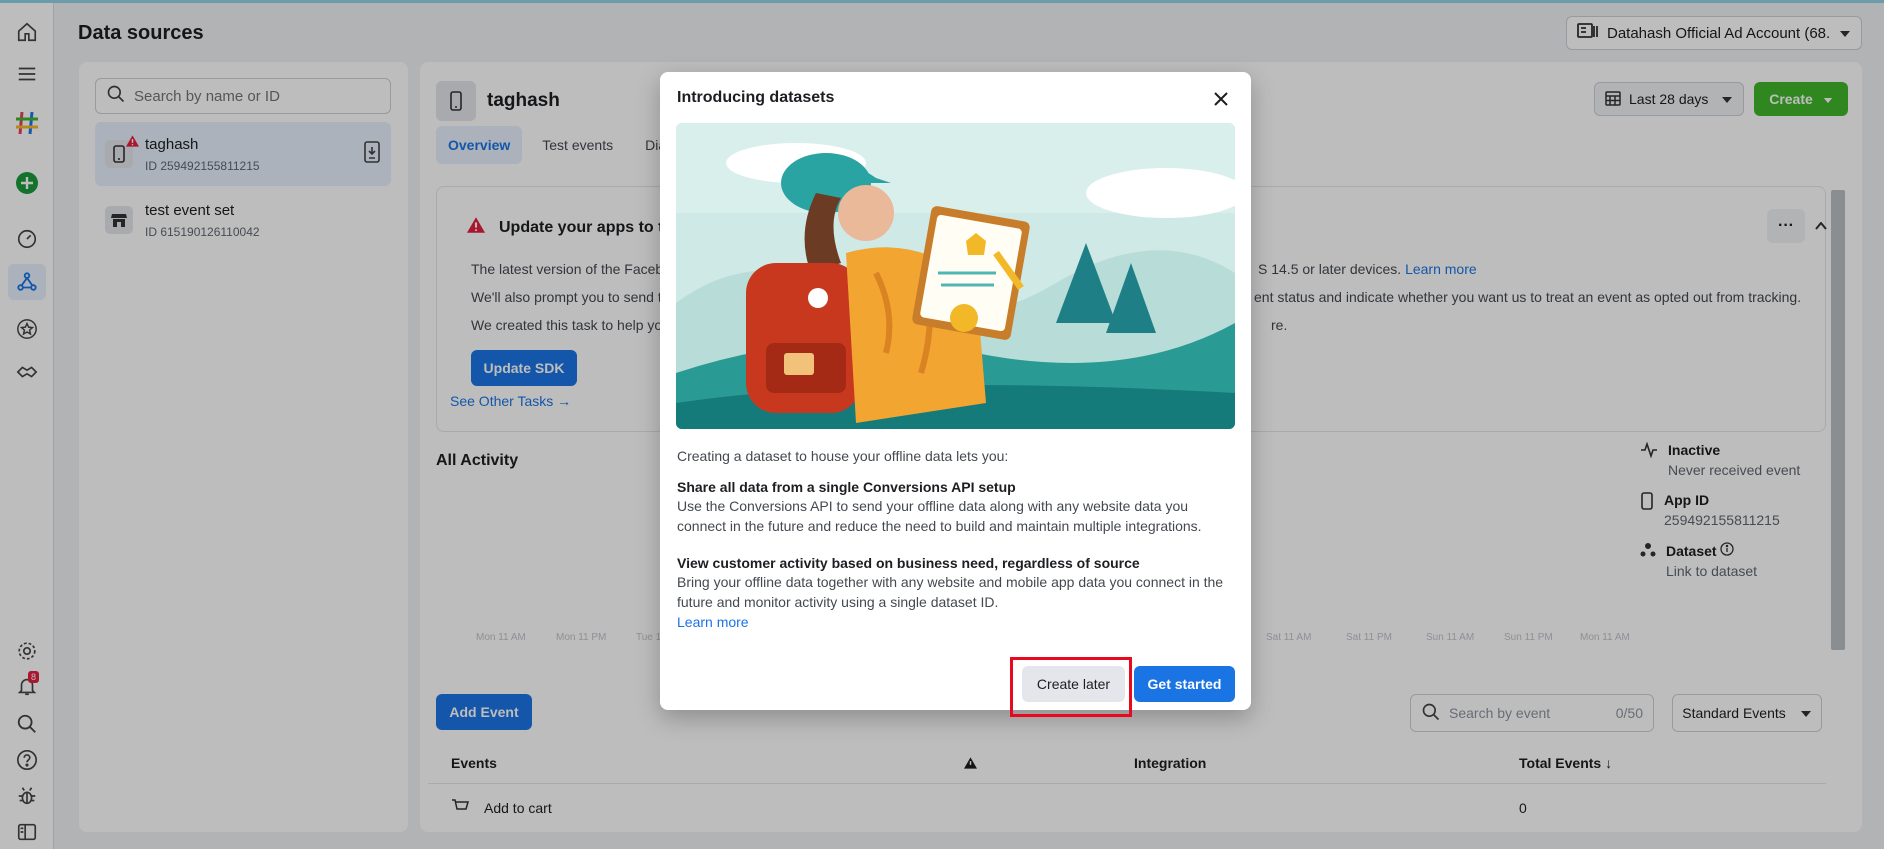  I want to click on datasets-illustration, so click(955, 276).